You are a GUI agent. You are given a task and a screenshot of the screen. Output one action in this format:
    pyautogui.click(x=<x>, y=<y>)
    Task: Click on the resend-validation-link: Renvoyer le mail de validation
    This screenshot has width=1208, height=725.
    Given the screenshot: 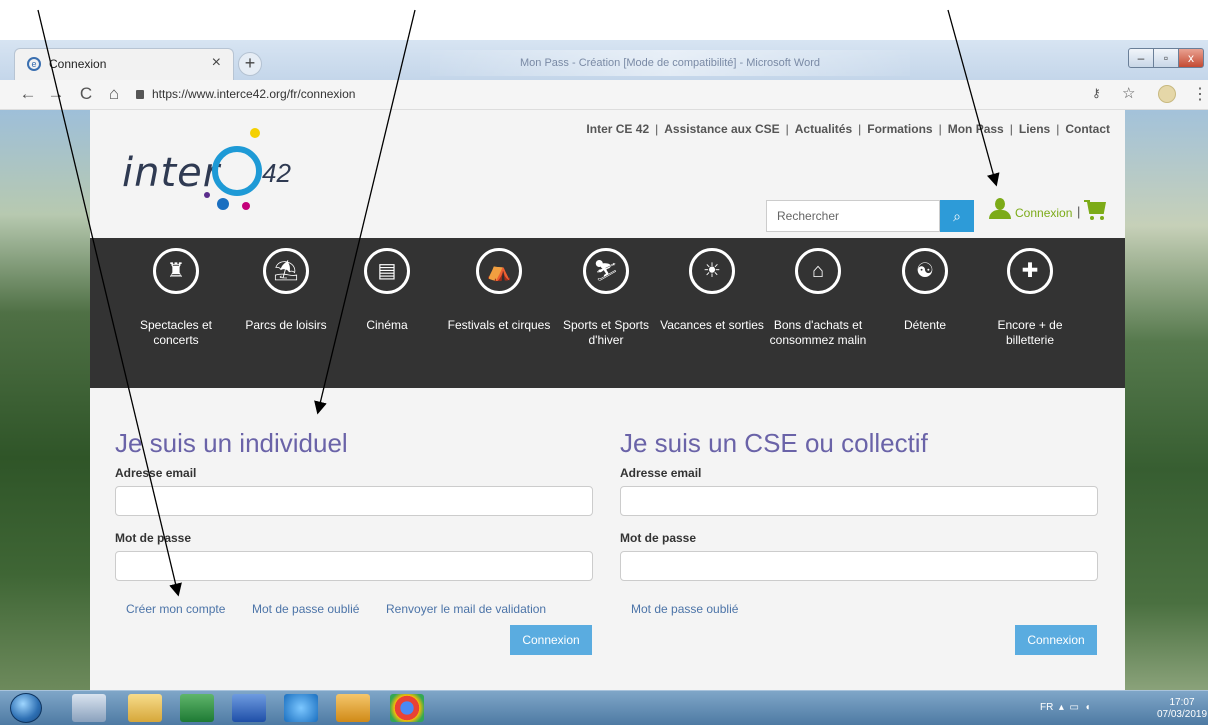 What is the action you would take?
    pyautogui.click(x=466, y=609)
    